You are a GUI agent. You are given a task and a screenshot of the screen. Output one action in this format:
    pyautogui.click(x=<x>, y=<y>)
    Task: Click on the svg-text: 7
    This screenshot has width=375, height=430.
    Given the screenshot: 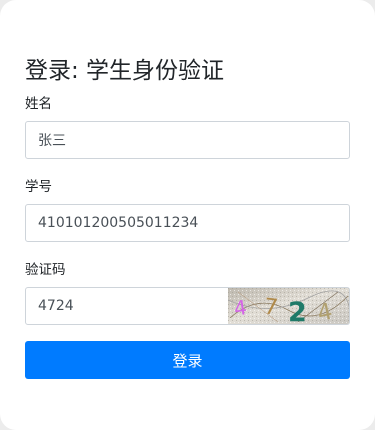 What is the action you would take?
    pyautogui.click(x=271, y=307)
    